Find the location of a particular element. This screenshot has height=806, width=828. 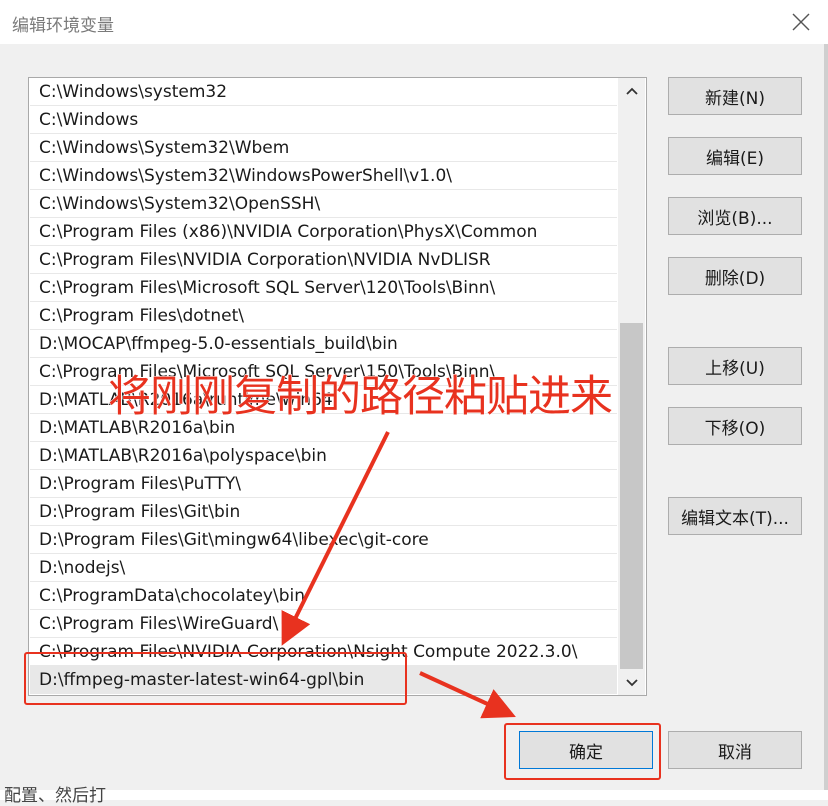

move-down-button: 下移(O) is located at coordinates (735, 426).